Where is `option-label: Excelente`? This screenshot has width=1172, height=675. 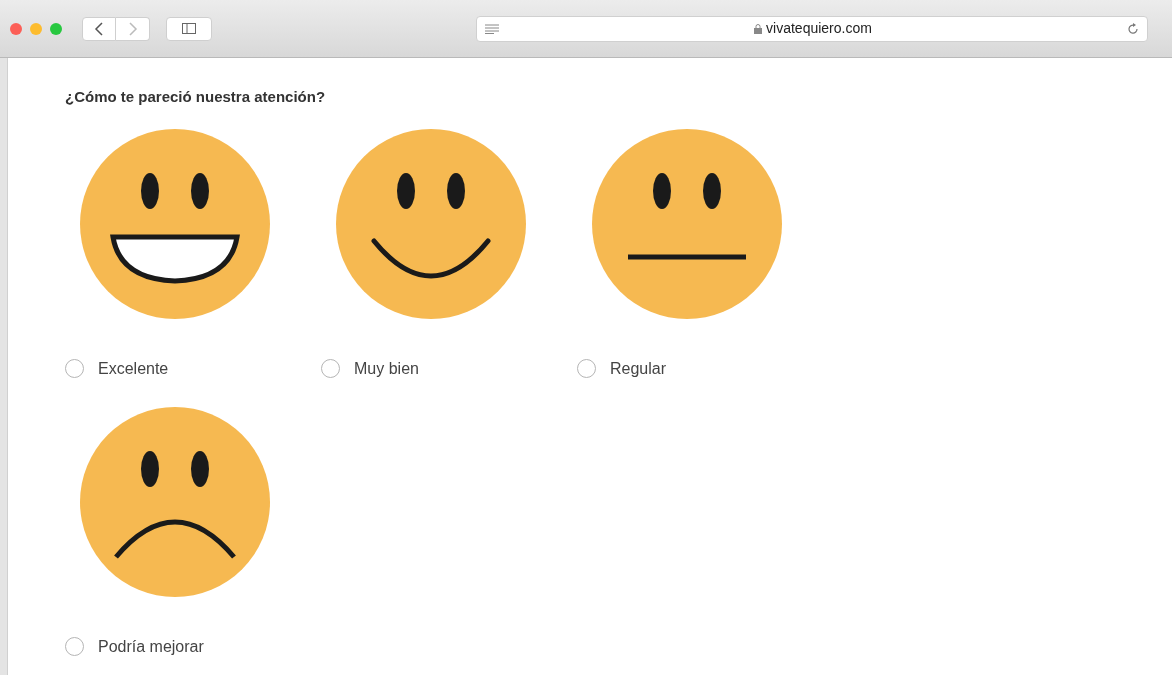
option-label: Excelente is located at coordinates (133, 368).